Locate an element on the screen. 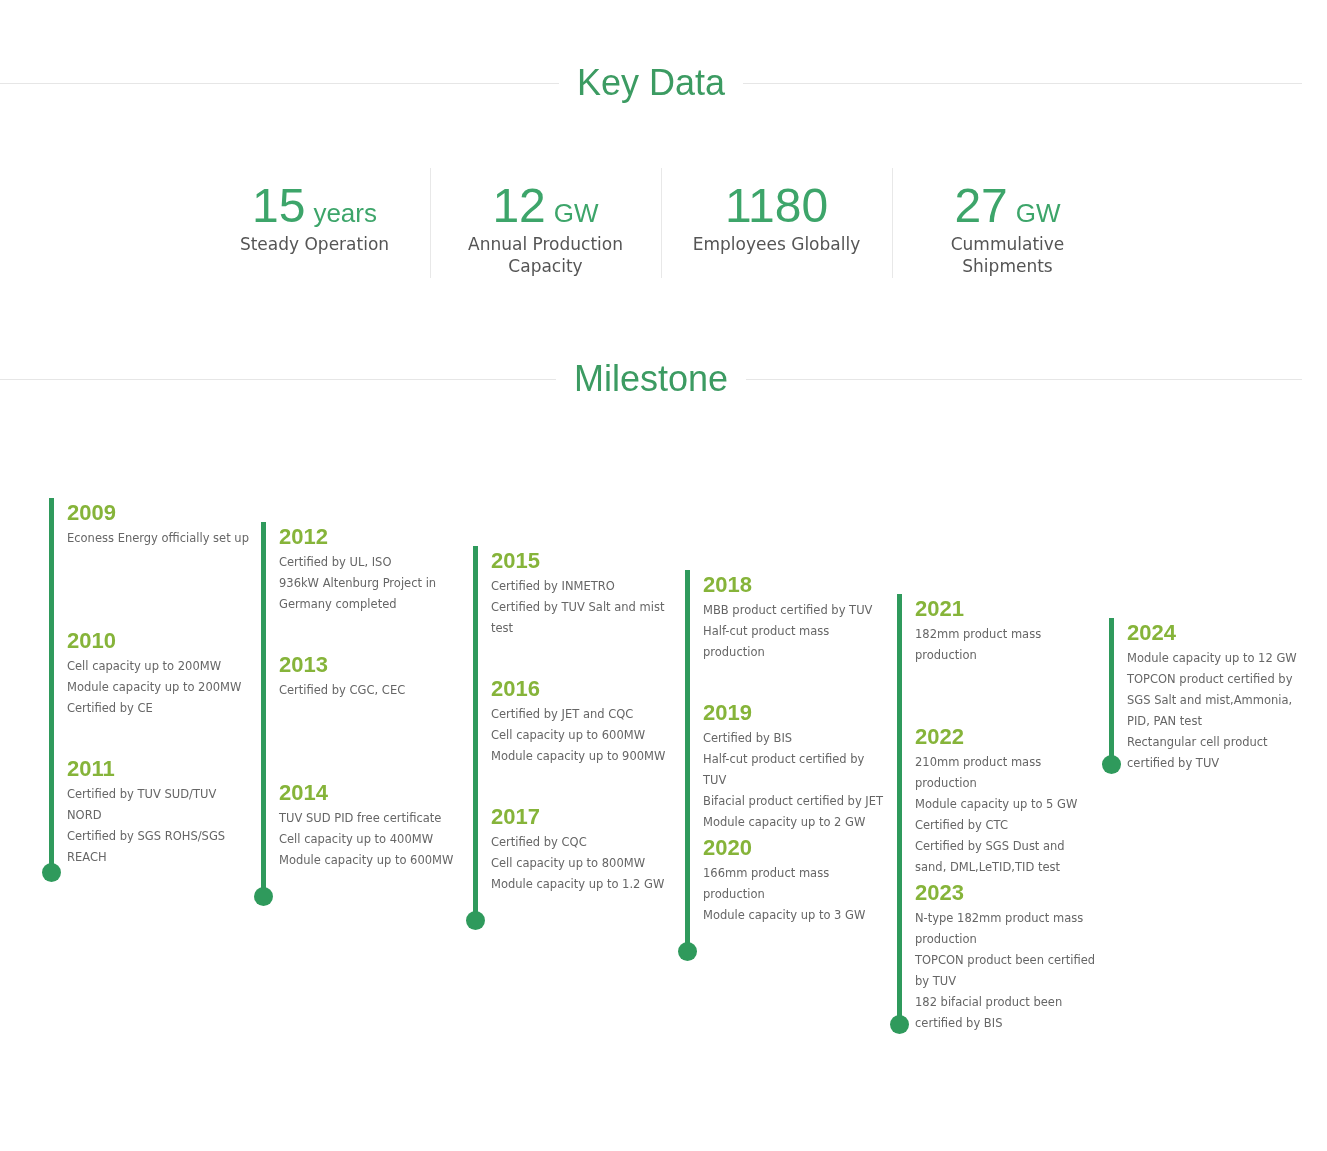  milestone-text: TUV SUD PID free certificate is located at coordinates (361, 818).